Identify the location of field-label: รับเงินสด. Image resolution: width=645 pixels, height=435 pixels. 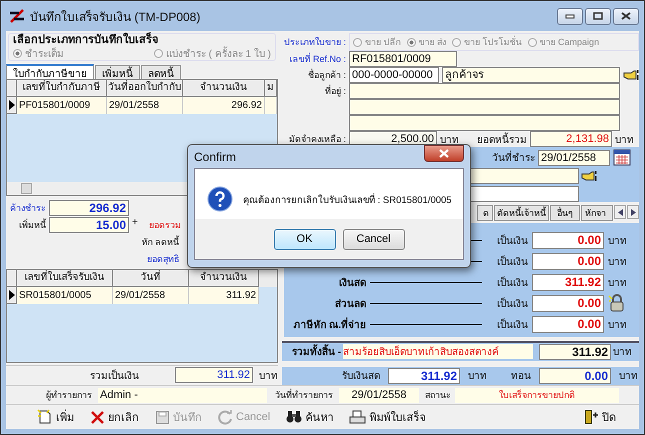
(361, 377).